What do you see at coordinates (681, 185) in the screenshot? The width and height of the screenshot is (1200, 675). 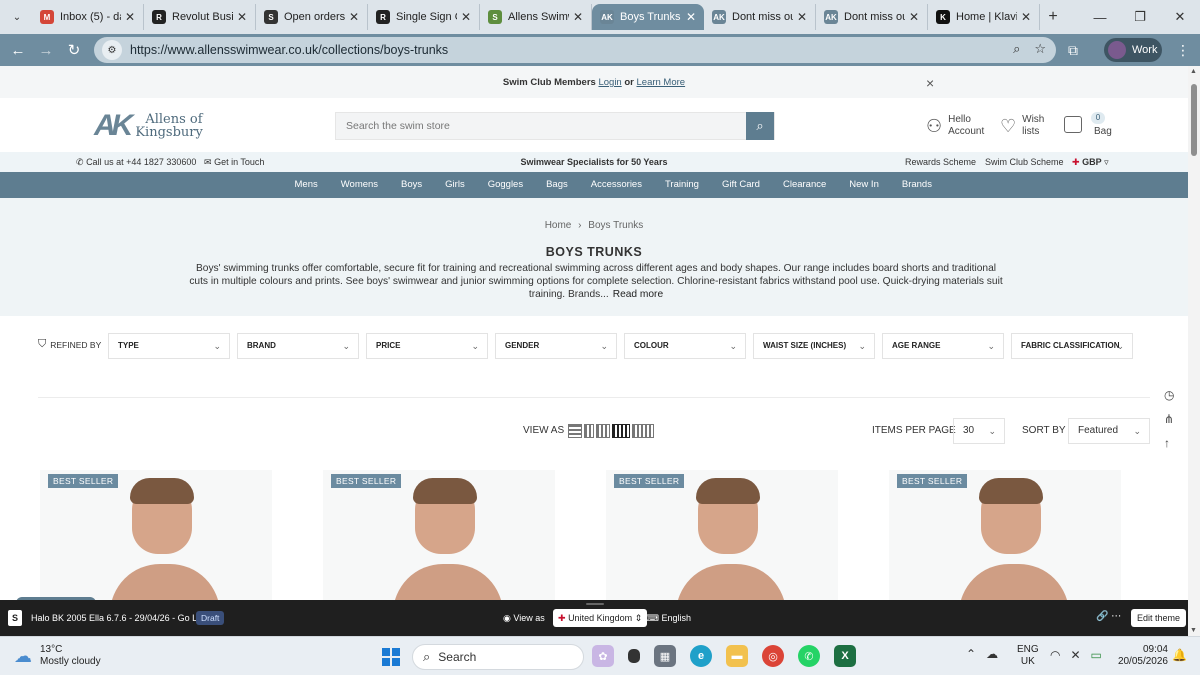 I see `nav-item-training: Training` at bounding box center [681, 185].